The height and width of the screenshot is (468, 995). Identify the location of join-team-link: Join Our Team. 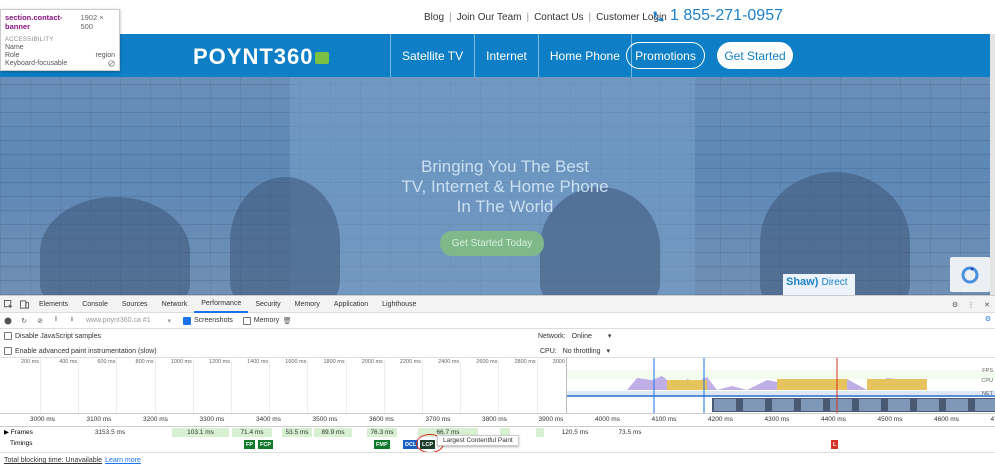
(489, 17).